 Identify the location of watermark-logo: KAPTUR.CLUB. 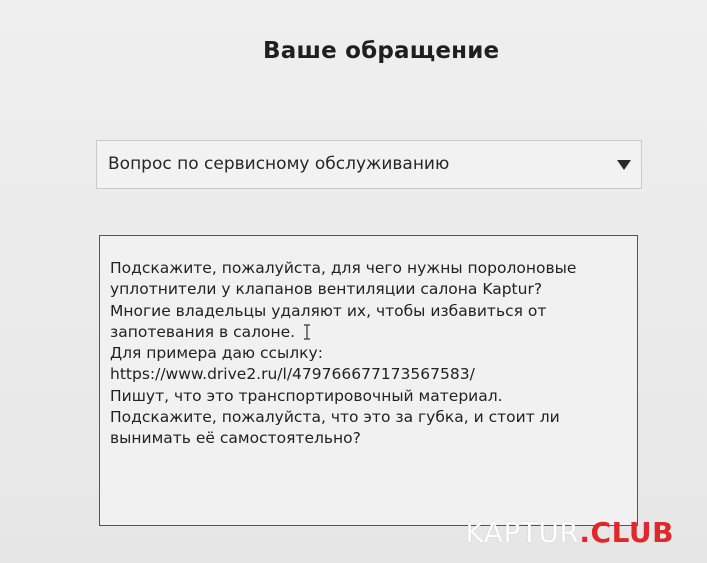
(569, 532).